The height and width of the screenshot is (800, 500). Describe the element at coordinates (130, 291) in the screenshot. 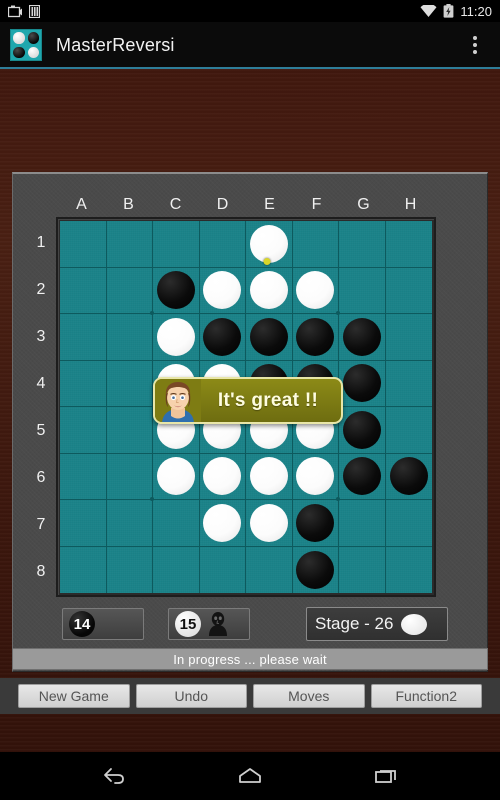

I see `board-cell-B2` at that location.